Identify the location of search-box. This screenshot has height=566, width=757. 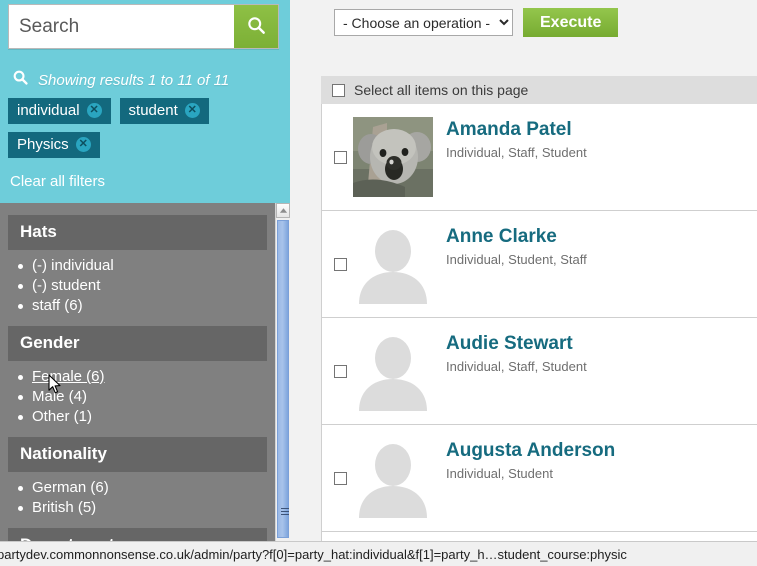
(143, 26).